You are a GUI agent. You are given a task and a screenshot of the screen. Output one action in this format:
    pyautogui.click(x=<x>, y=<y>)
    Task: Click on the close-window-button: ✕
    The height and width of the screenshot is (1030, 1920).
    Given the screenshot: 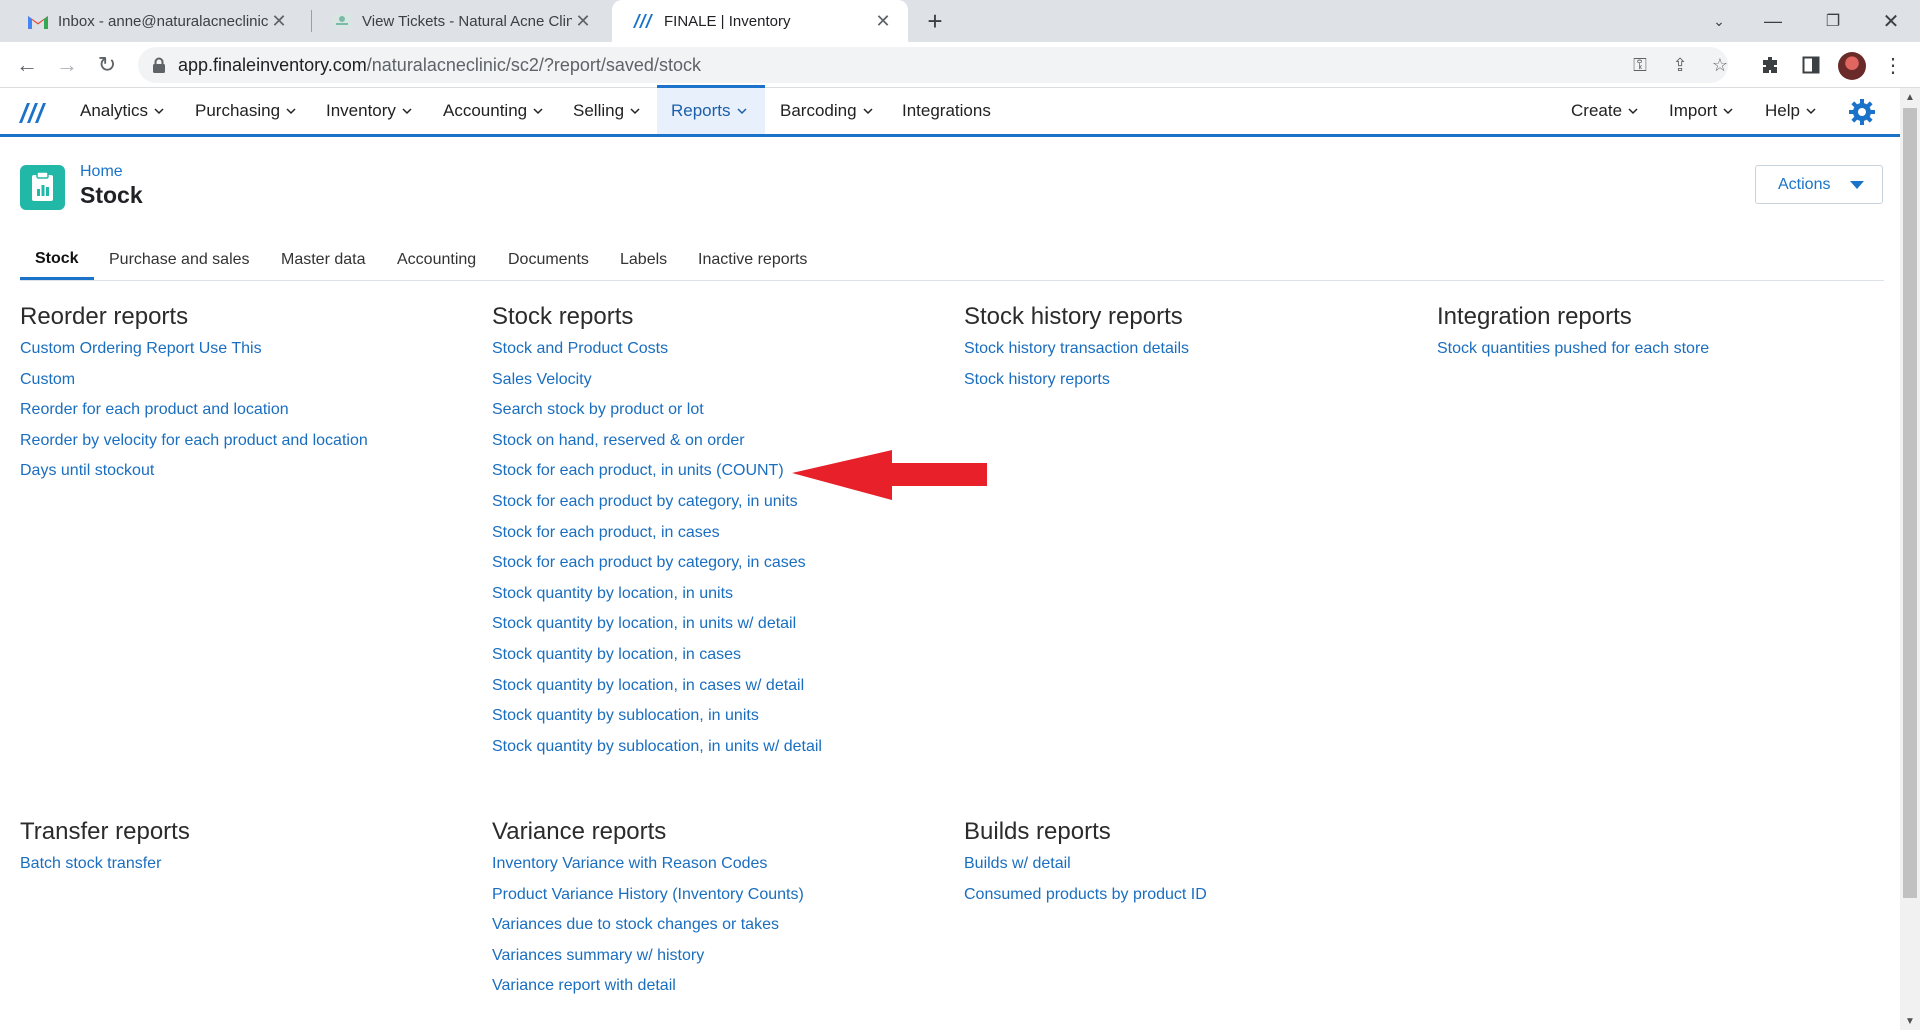 What is the action you would take?
    pyautogui.click(x=1891, y=21)
    